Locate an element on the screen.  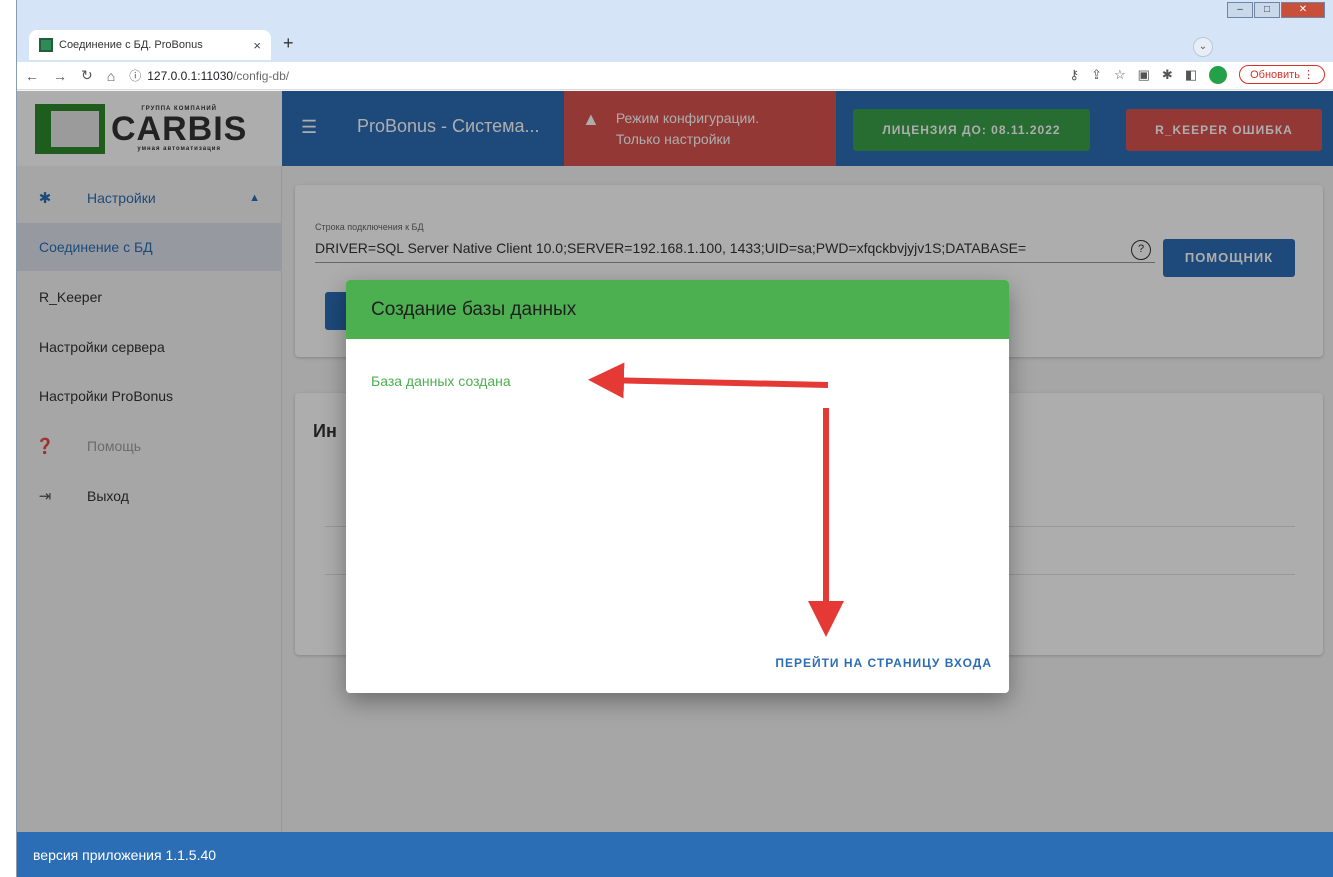
update-label: Обновить is located at coordinates (1275, 75).